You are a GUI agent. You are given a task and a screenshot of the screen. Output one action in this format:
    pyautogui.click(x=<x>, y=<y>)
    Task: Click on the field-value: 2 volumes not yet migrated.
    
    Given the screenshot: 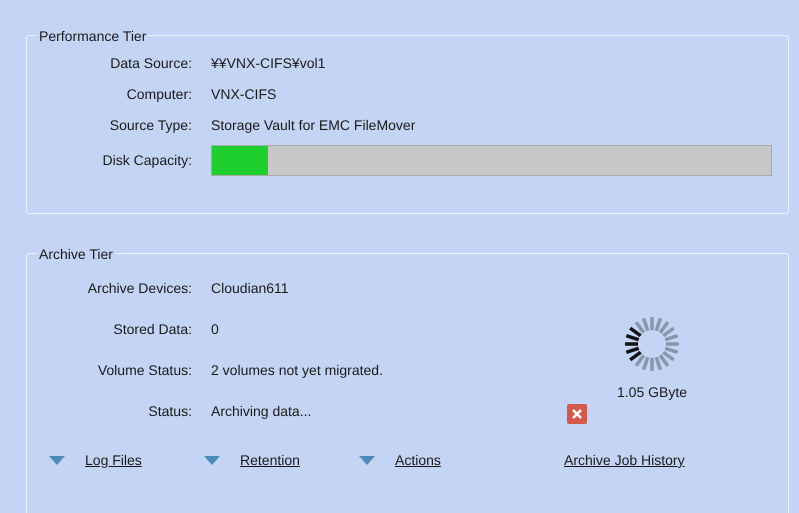 What is the action you would take?
    pyautogui.click(x=297, y=370)
    